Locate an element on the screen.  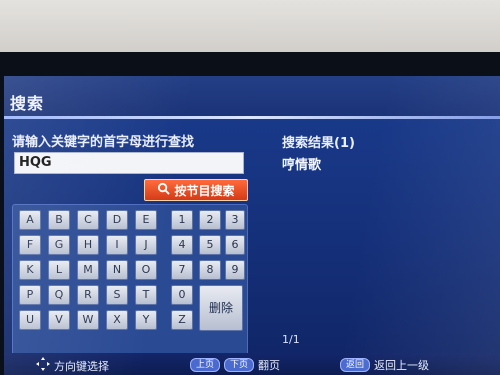
key-z: Z is located at coordinates (182, 320).